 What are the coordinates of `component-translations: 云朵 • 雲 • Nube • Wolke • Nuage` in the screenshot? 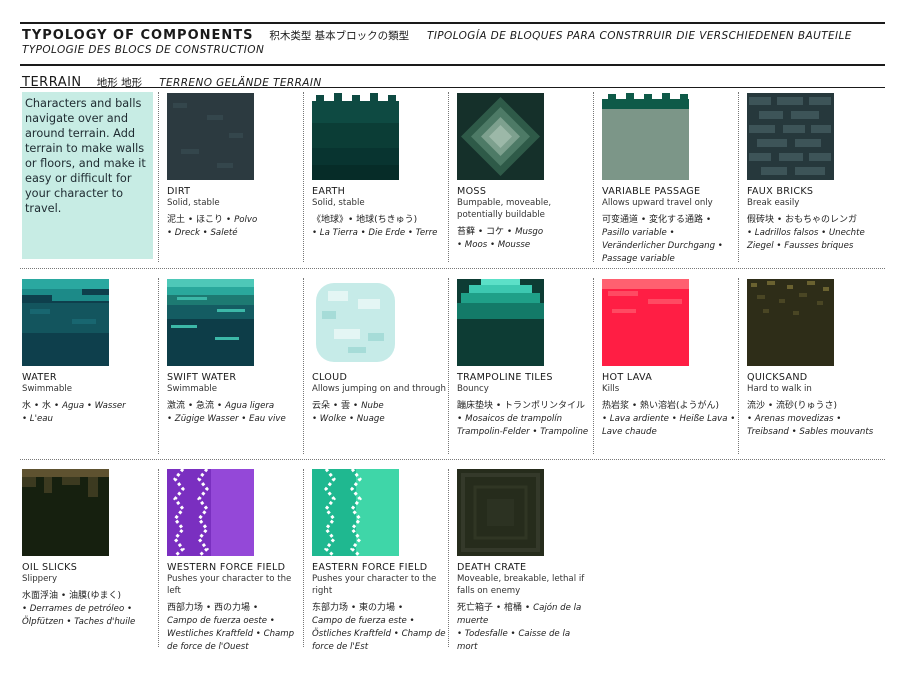 It's located at (348, 412).